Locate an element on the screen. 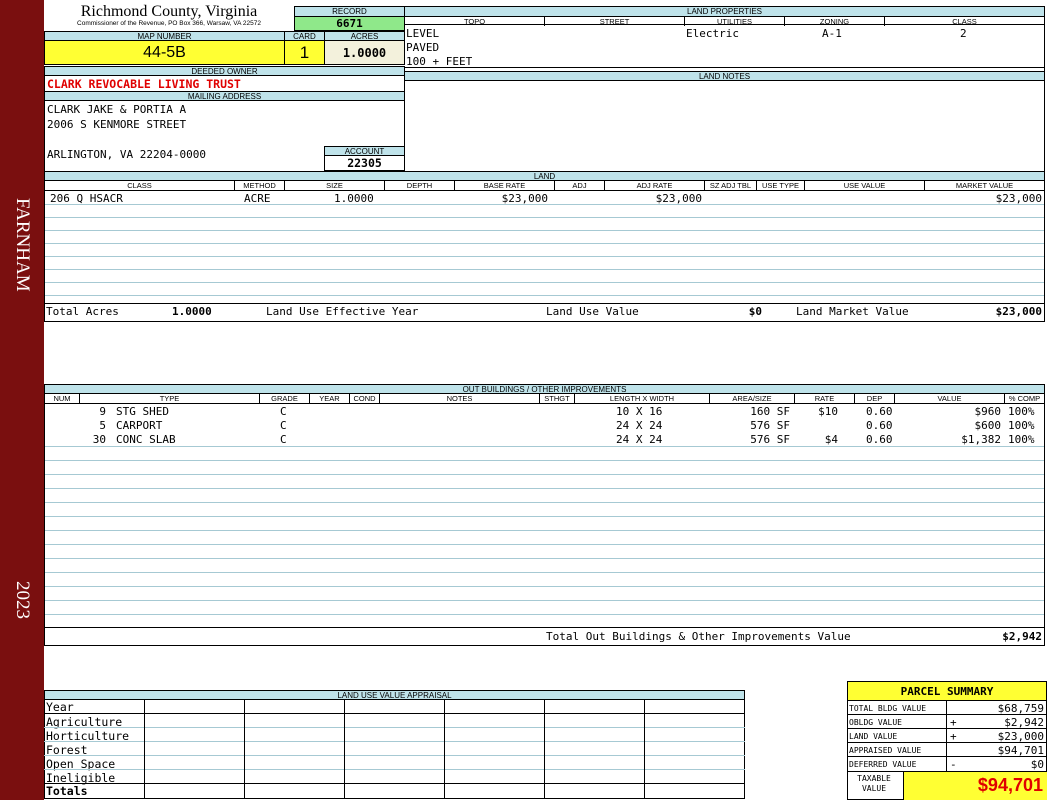 The height and width of the screenshot is (800, 1050). ob-col-grade: GRADE is located at coordinates (285, 398).